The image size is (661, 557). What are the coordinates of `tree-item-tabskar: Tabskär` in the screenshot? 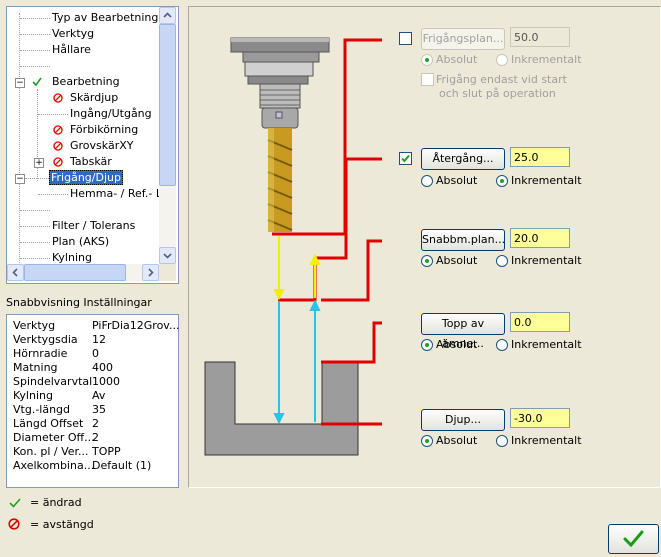 It's located at (91, 162).